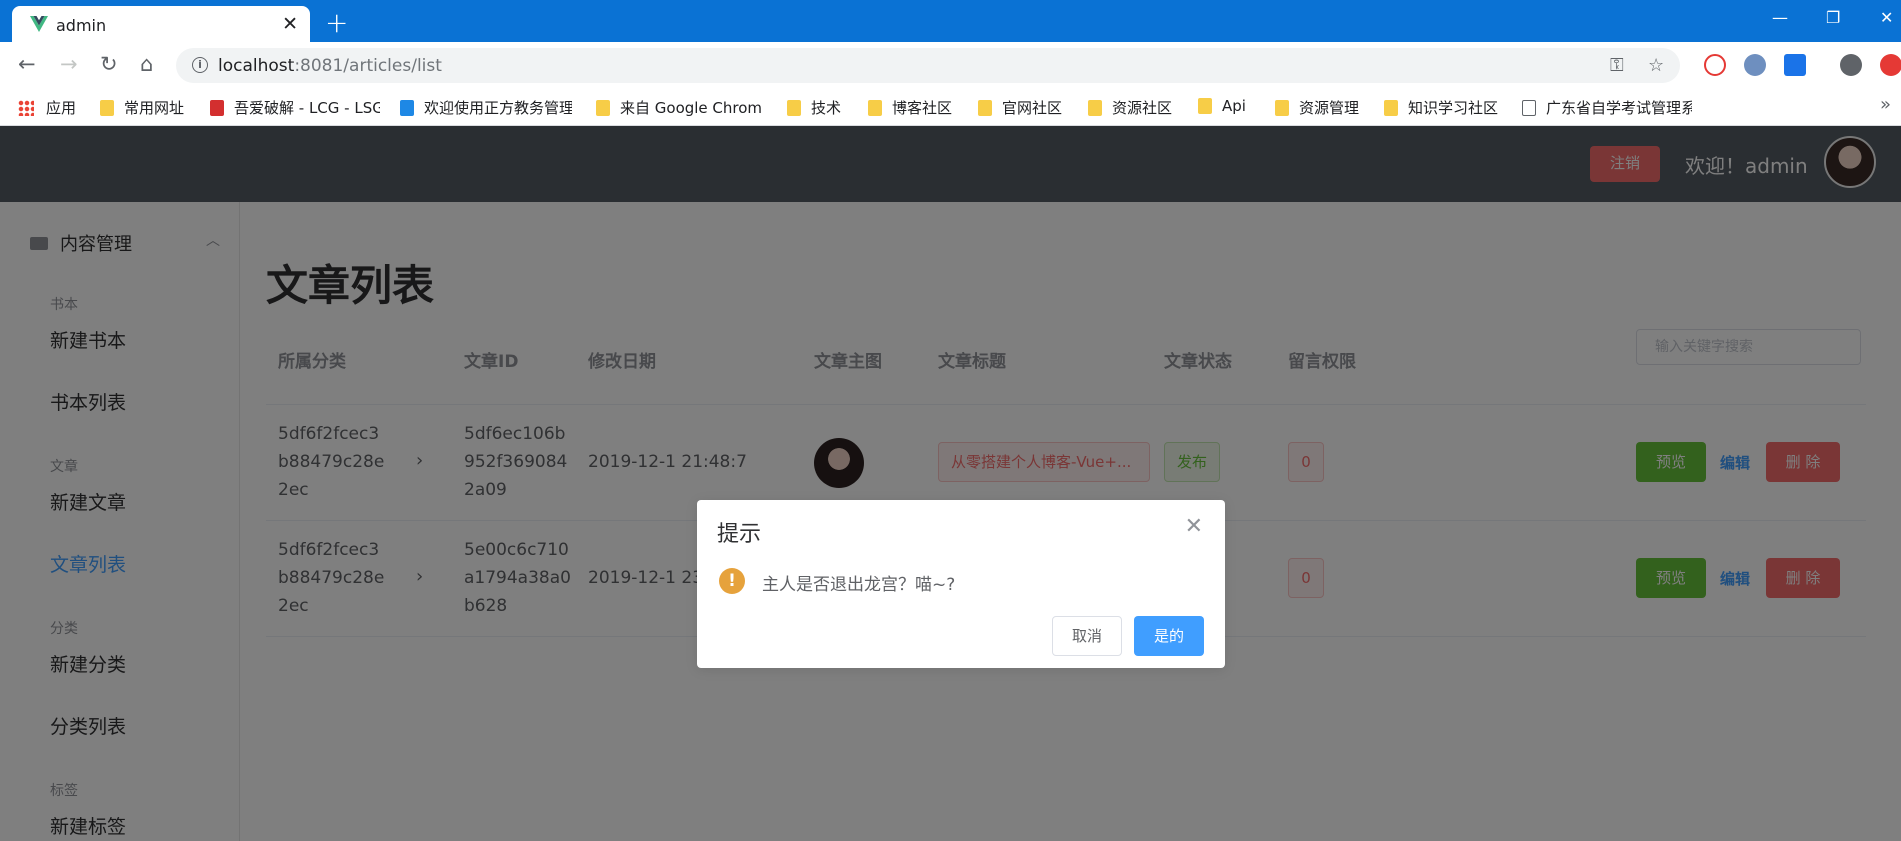 The height and width of the screenshot is (841, 1901). Describe the element at coordinates (1617, 65) in the screenshot. I see `key-icon: ⚿` at that location.